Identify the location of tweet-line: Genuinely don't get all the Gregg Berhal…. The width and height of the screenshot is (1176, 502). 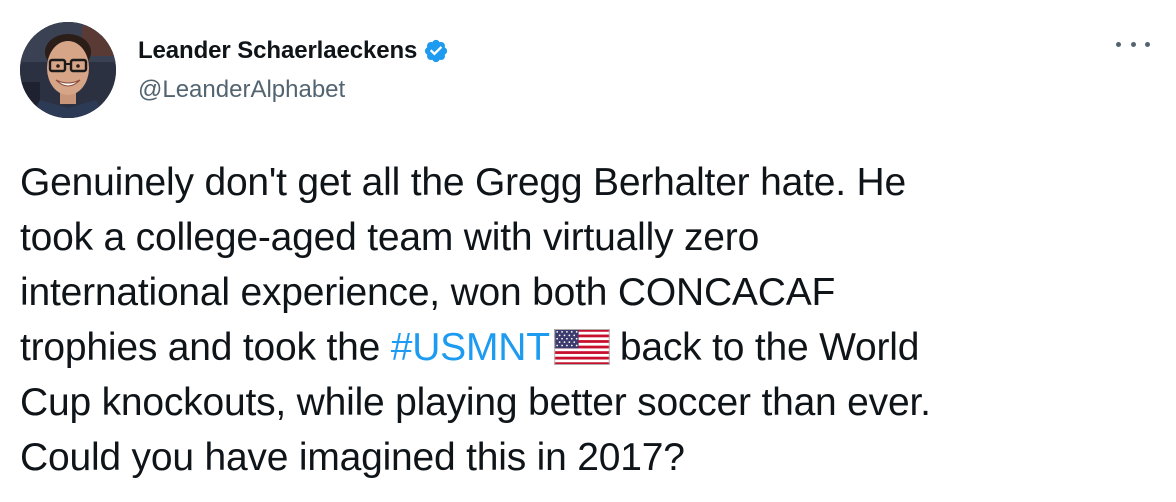
(463, 182).